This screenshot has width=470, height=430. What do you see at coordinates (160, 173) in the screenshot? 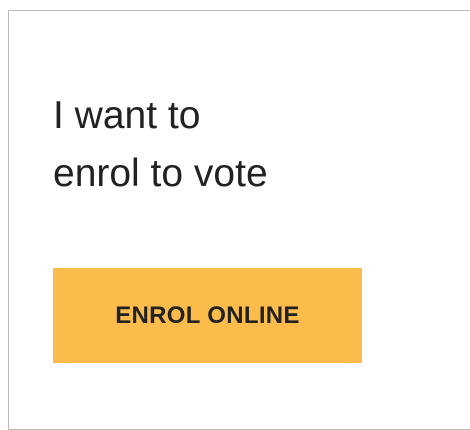
I see `heading-line-2: enrol to vote` at bounding box center [160, 173].